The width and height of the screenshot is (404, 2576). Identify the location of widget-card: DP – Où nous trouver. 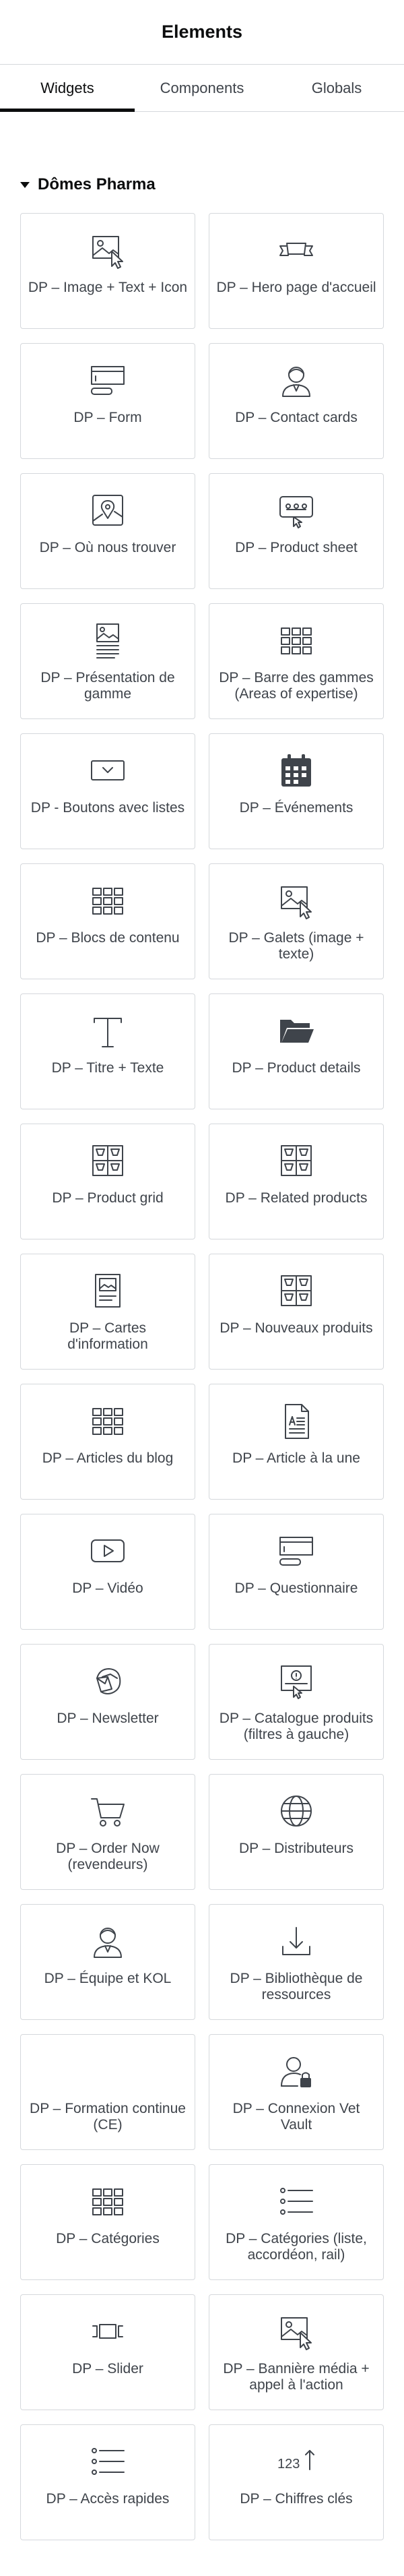
(107, 531).